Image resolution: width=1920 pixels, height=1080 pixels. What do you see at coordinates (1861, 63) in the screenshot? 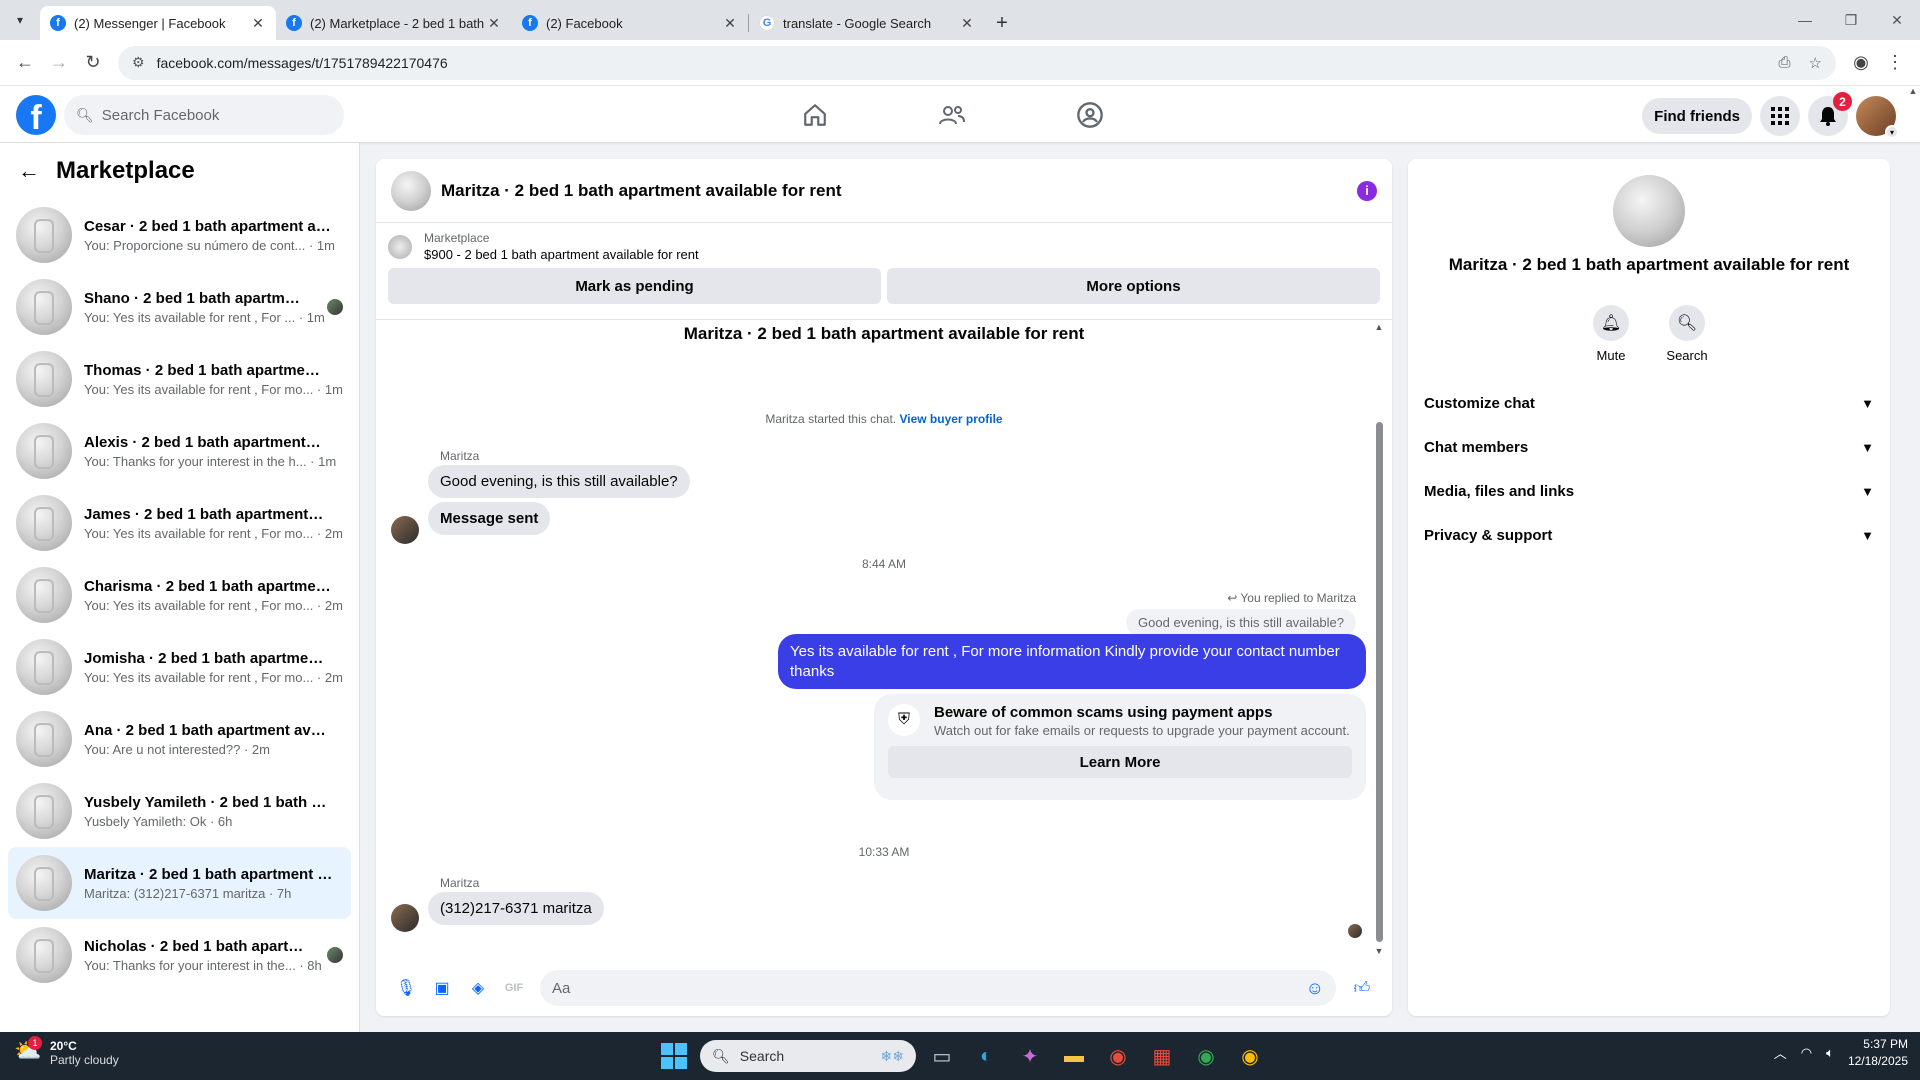
I see `profile-icon: ◉` at bounding box center [1861, 63].